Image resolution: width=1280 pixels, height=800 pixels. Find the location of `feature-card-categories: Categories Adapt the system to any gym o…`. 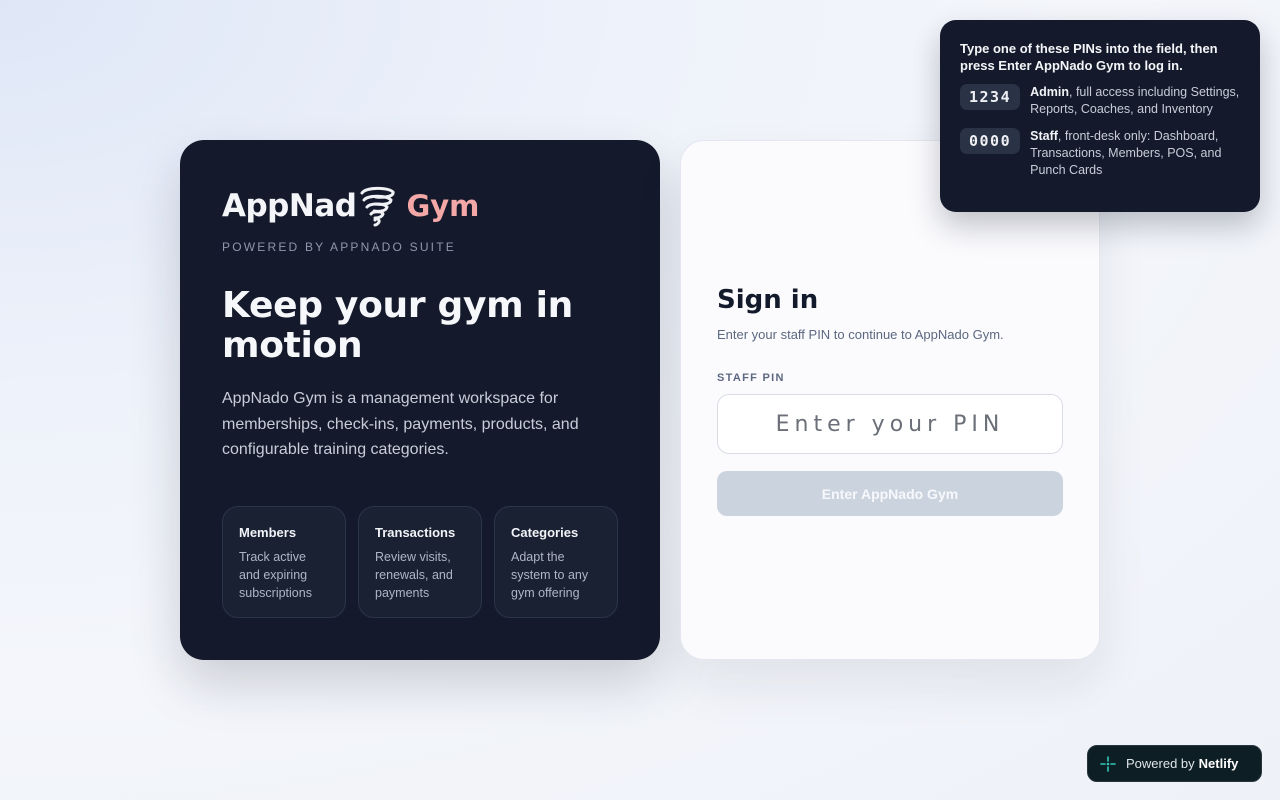

feature-card-categories: Categories Adapt the system to any gym o… is located at coordinates (556, 562).